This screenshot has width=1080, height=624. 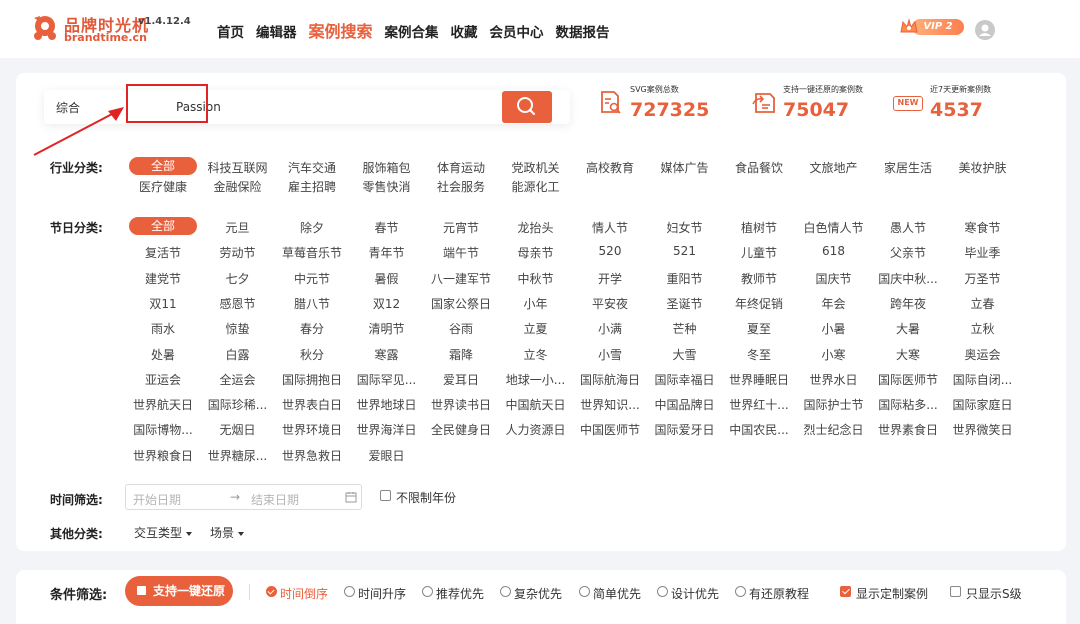 I want to click on category-tag: 秋分, so click(x=312, y=354).